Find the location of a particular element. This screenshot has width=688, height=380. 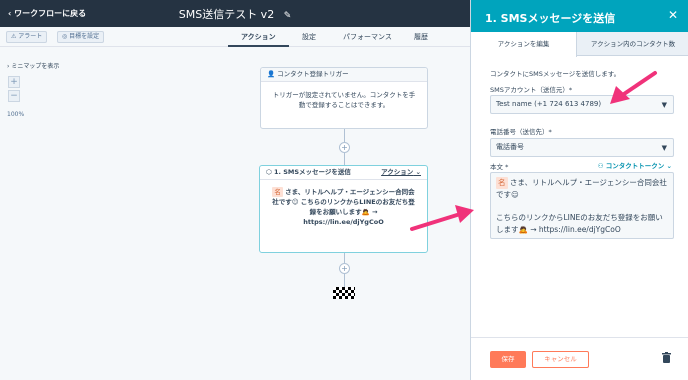

zoom-out-button: − is located at coordinates (14, 96).